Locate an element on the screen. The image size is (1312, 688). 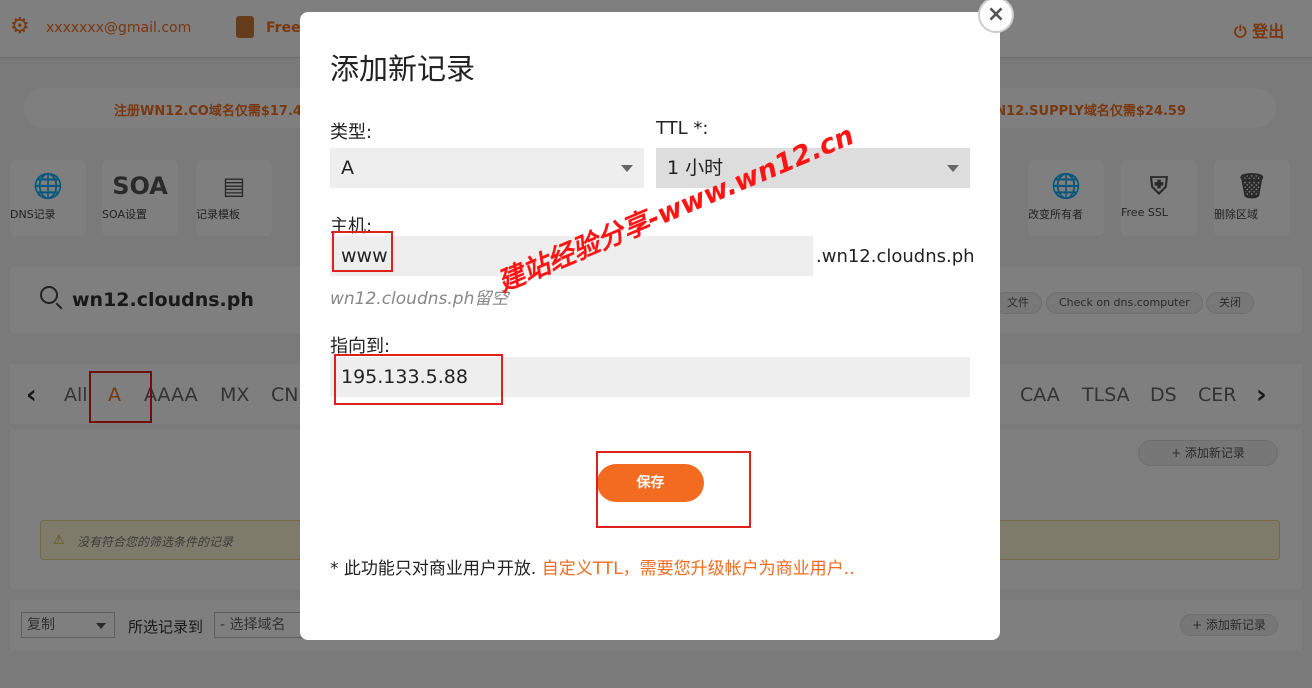
highlight-box-save is located at coordinates (673, 489).